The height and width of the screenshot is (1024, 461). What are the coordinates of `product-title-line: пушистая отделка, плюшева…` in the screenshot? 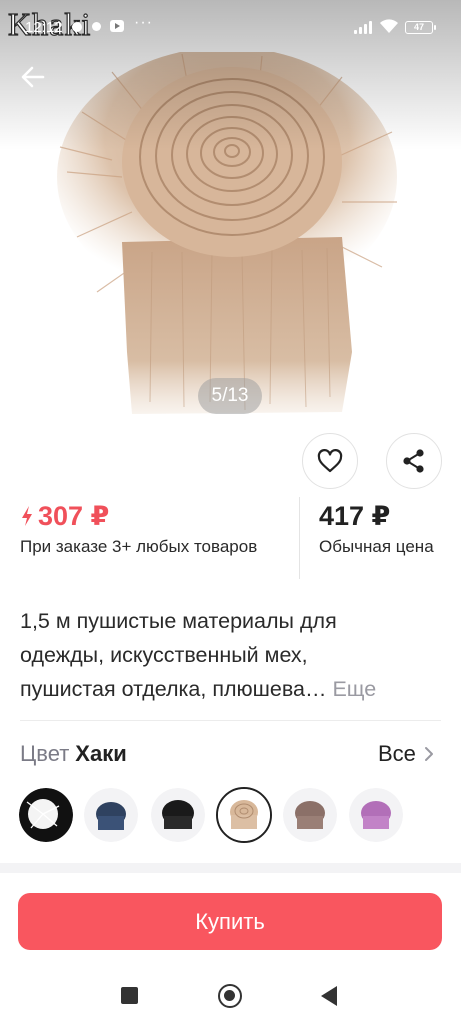 It's located at (173, 689).